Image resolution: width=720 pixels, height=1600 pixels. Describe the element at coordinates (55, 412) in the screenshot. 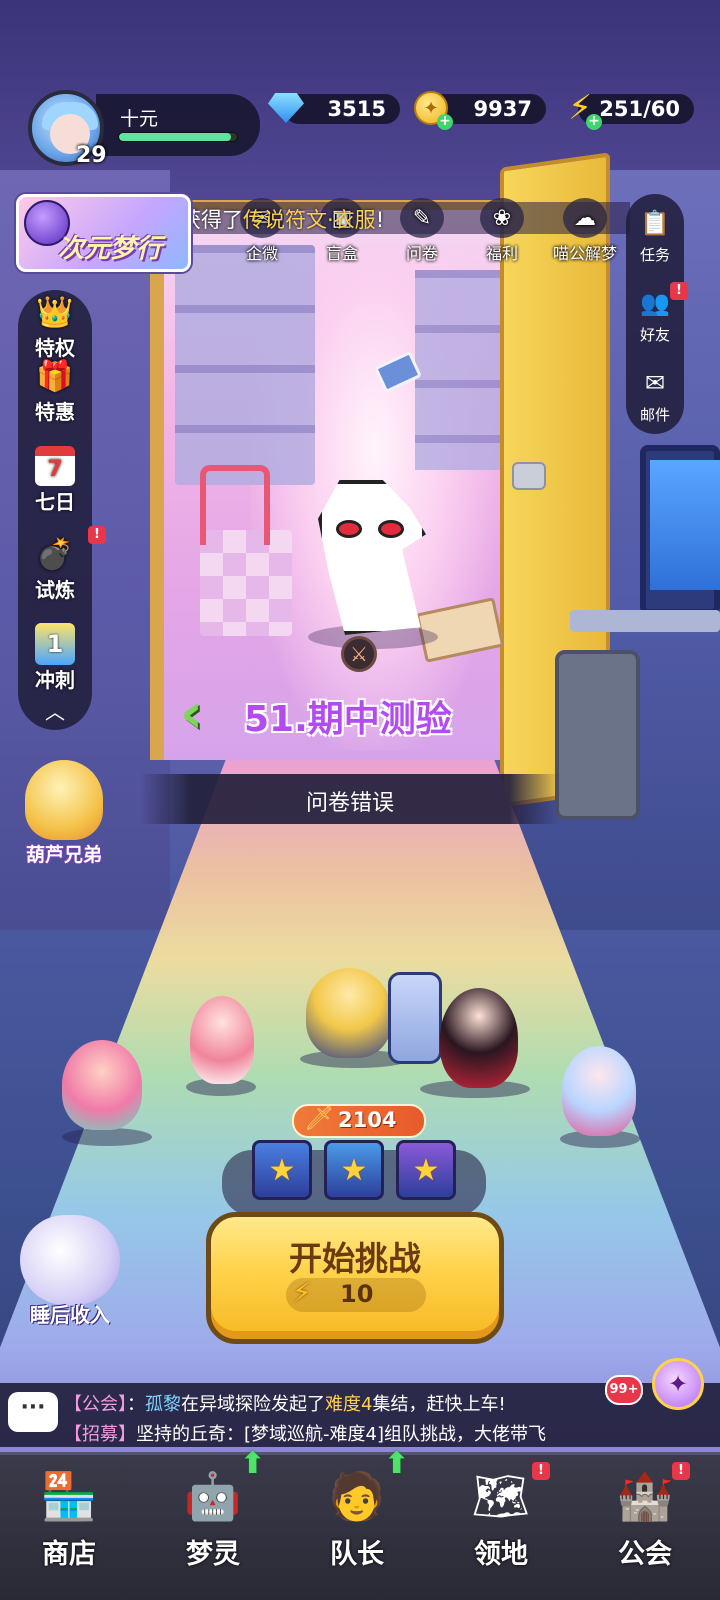

I see `special-offer-label: 特惠` at that location.